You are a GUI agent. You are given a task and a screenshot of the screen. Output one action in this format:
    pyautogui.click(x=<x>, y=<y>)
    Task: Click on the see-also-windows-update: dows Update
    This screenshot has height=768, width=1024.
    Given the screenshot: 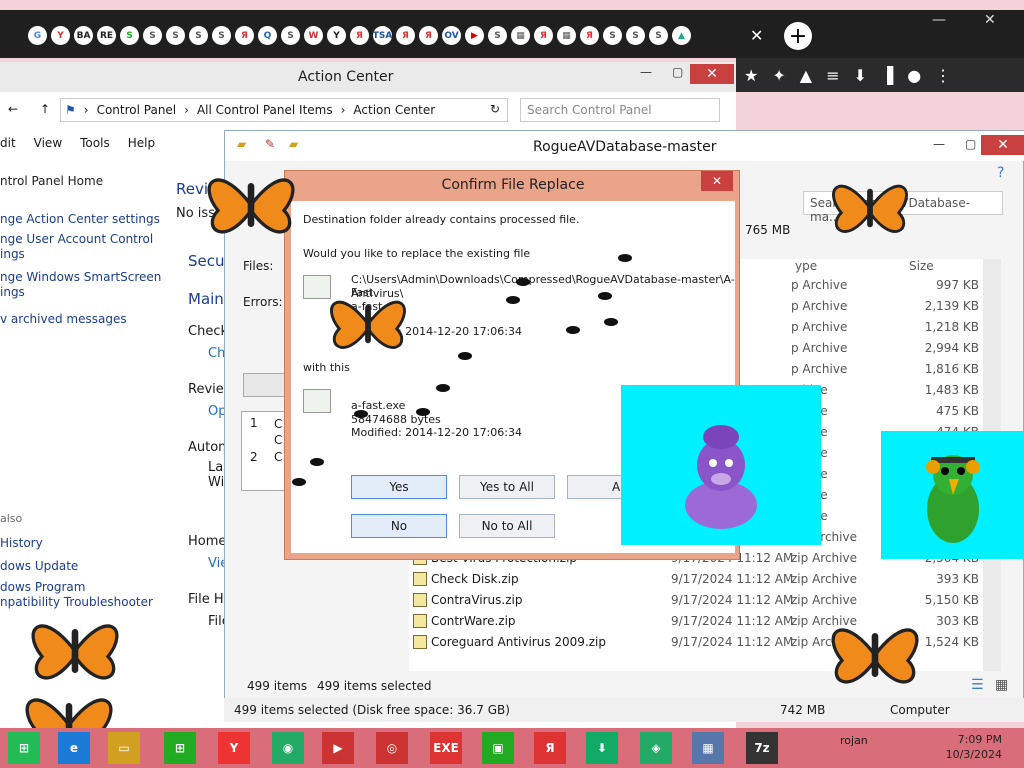 What is the action you would take?
    pyautogui.click(x=39, y=566)
    